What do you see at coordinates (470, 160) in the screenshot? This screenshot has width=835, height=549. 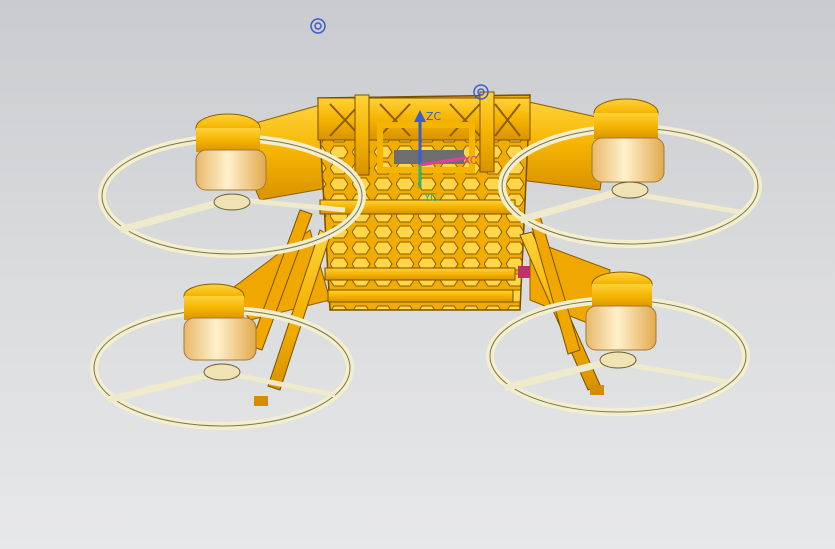 I see `x-axis-label: XC` at bounding box center [470, 160].